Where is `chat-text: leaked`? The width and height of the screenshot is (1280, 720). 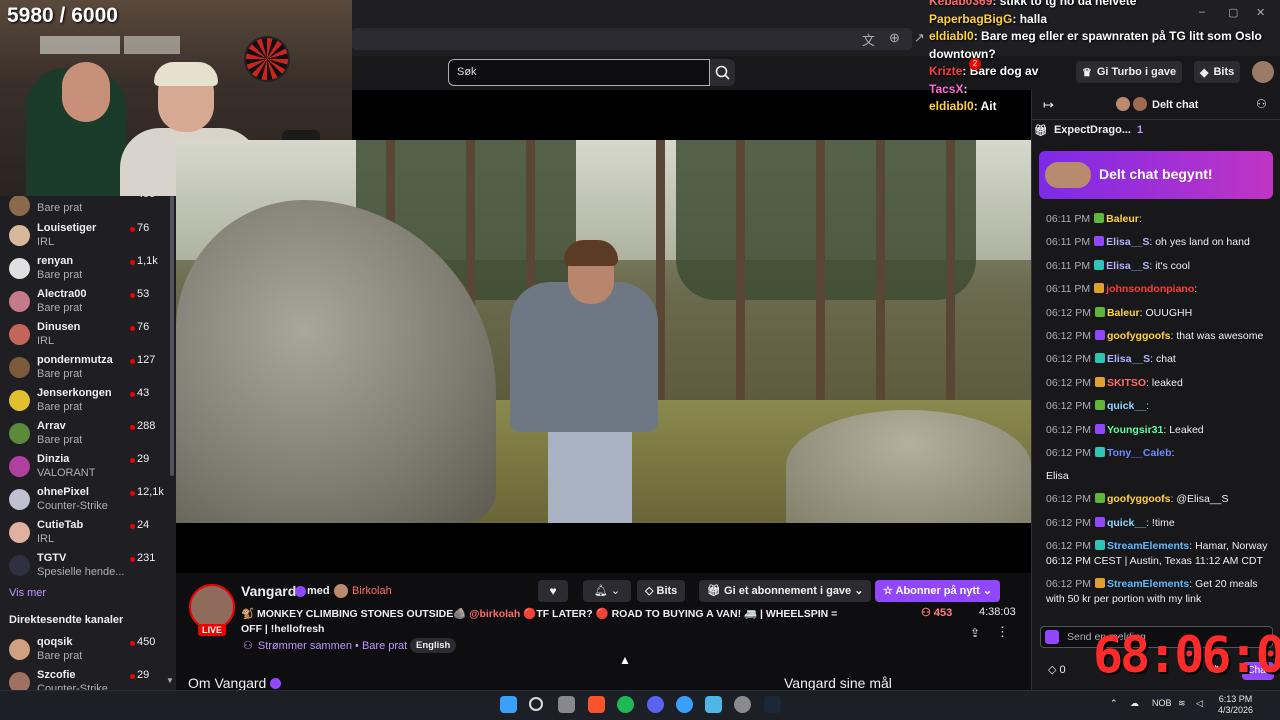 chat-text: leaked is located at coordinates (1167, 382).